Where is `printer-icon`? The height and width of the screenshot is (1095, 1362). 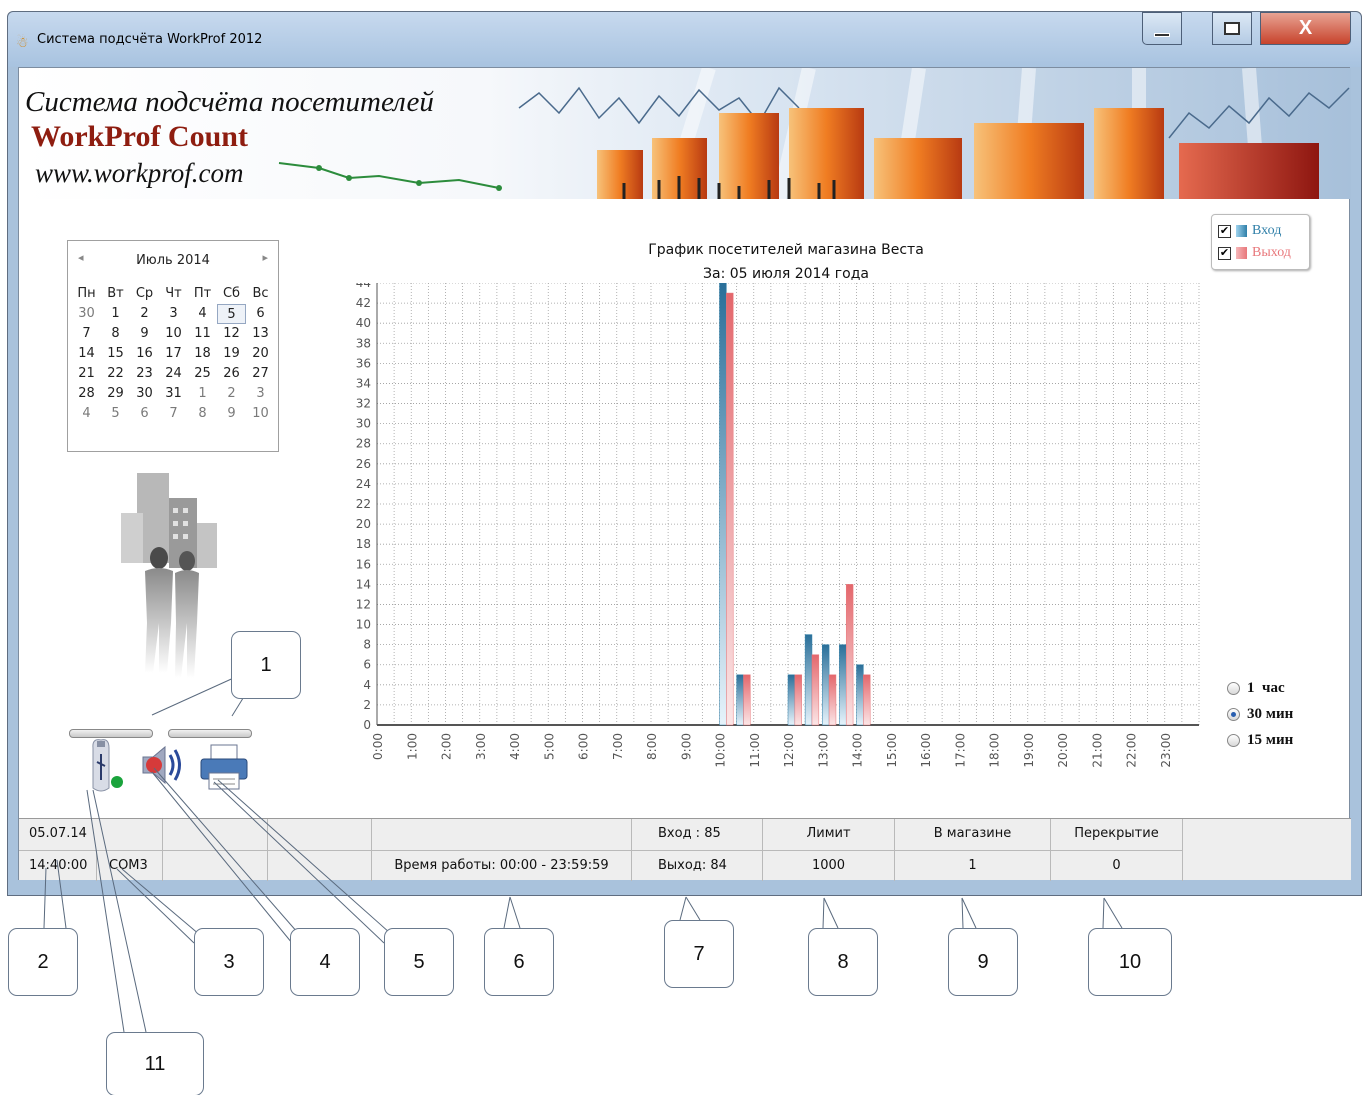 printer-icon is located at coordinates (224, 767).